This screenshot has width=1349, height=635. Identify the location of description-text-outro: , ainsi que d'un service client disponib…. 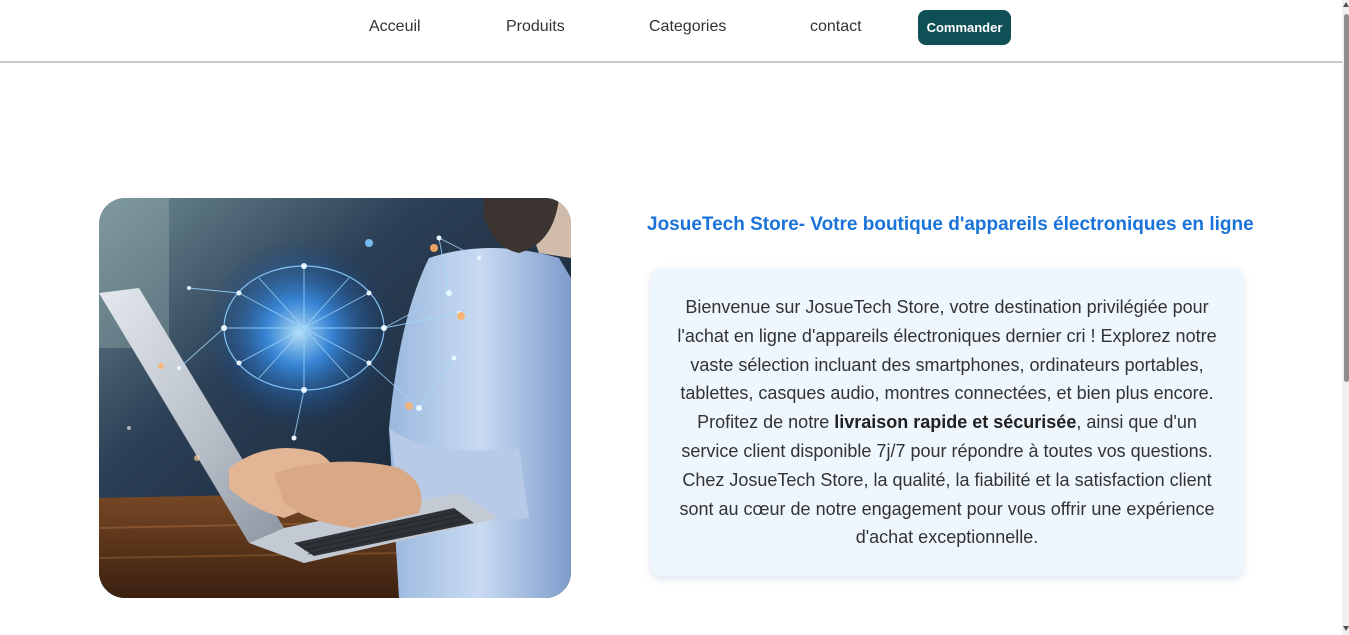
(947, 480).